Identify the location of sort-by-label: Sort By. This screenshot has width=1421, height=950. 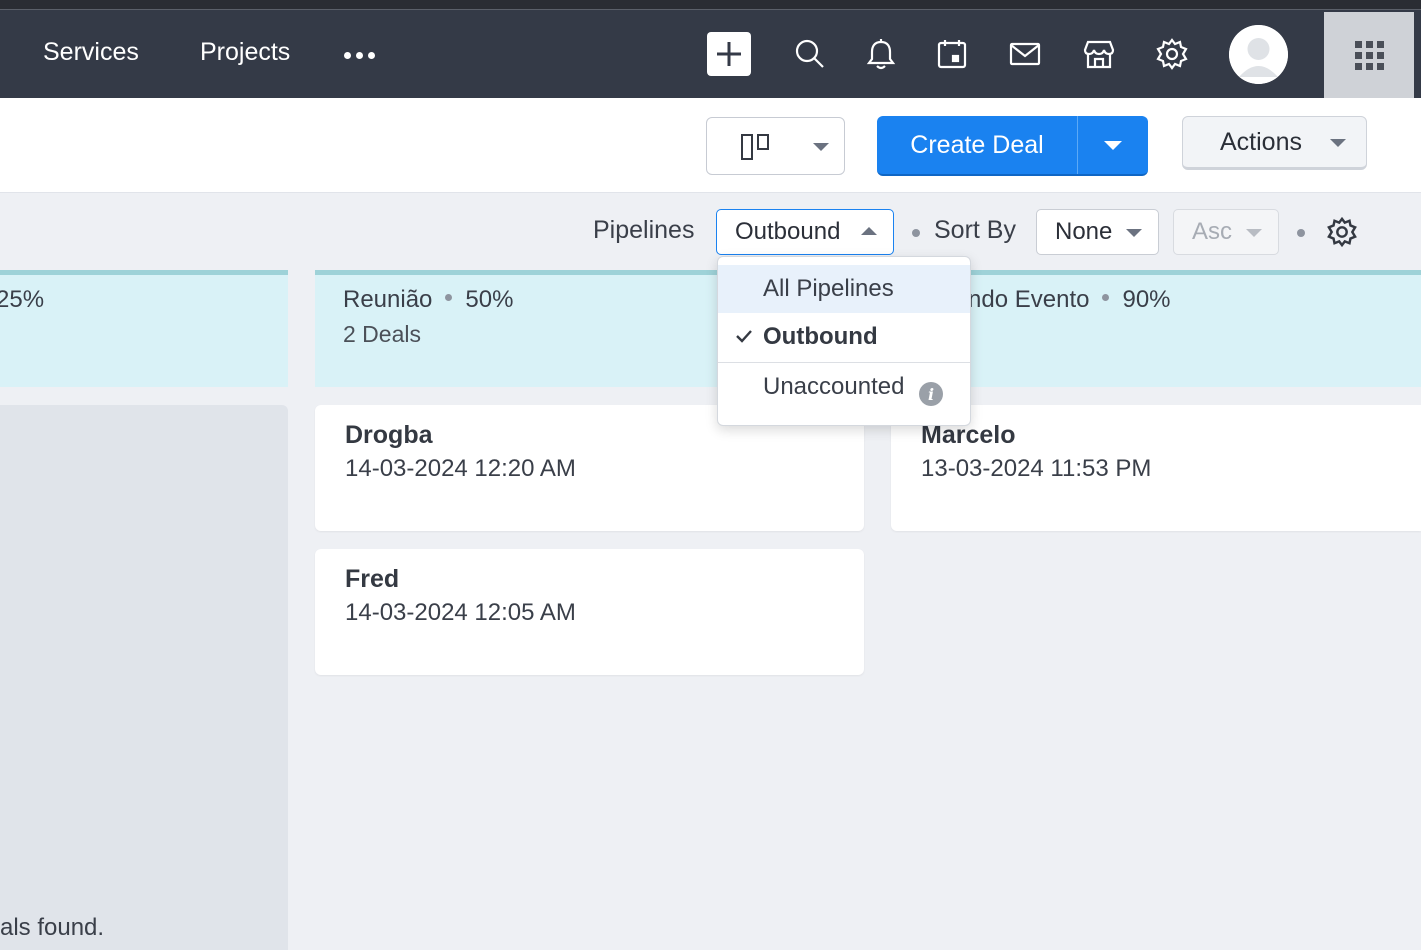
(975, 230).